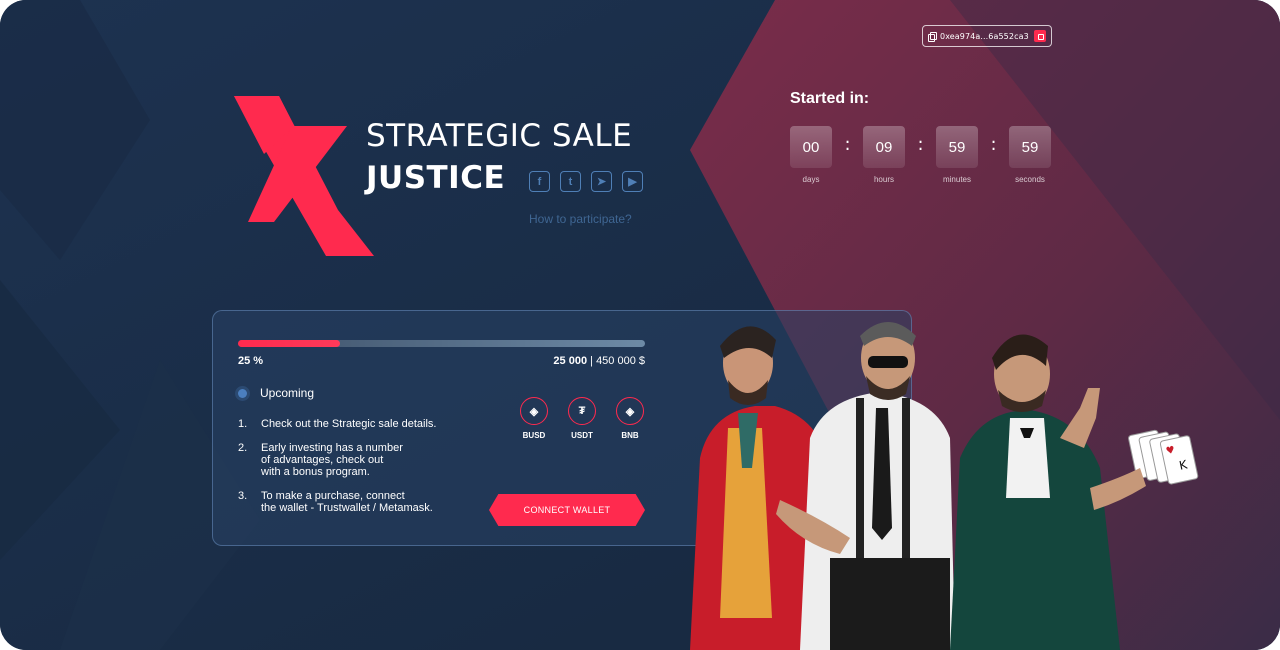 The image size is (1280, 650). Describe the element at coordinates (630, 435) in the screenshot. I see `coin-label: BNB` at that location.